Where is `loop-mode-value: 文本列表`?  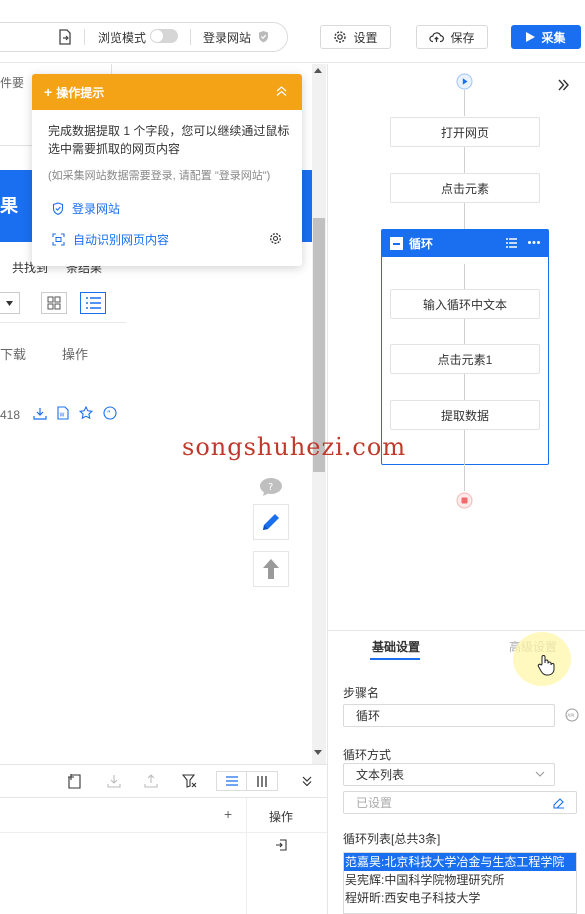 loop-mode-value: 文本列表 is located at coordinates (380, 775).